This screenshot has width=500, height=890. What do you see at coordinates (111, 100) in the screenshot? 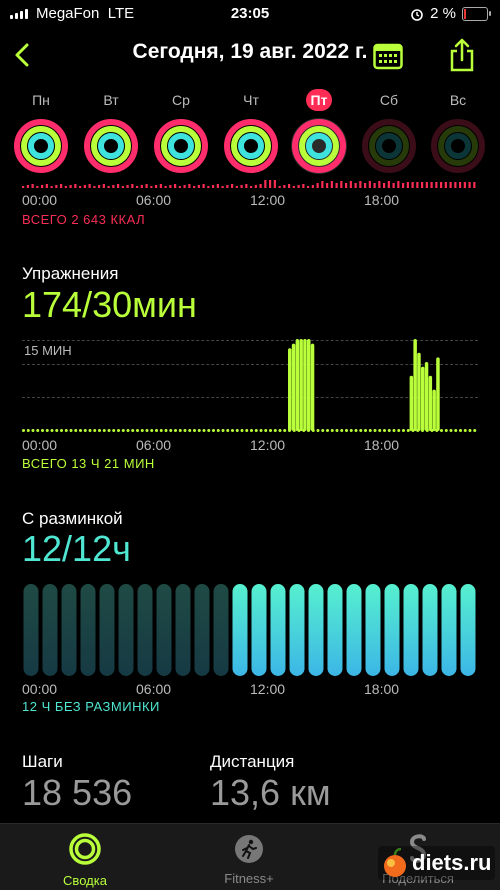
I see `day-label: Вт` at bounding box center [111, 100].